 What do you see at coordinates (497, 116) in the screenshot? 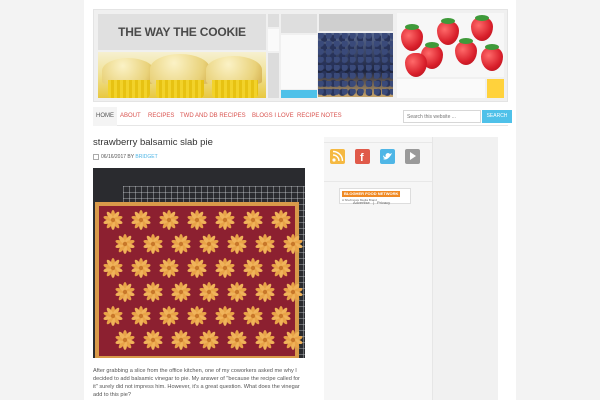
I see `search-button: SEARCH` at bounding box center [497, 116].